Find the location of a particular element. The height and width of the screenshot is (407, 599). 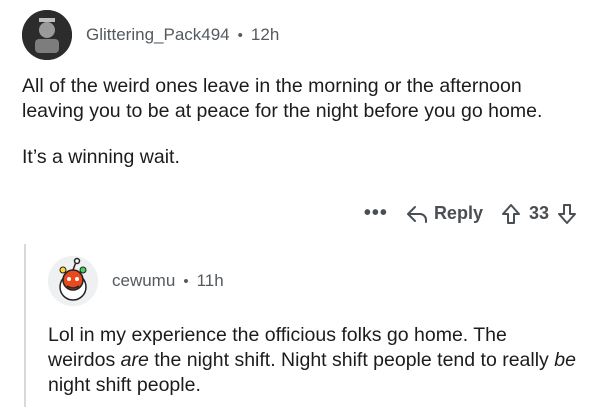

comment-paragraph: It’s a winning wait. is located at coordinates (101, 157).